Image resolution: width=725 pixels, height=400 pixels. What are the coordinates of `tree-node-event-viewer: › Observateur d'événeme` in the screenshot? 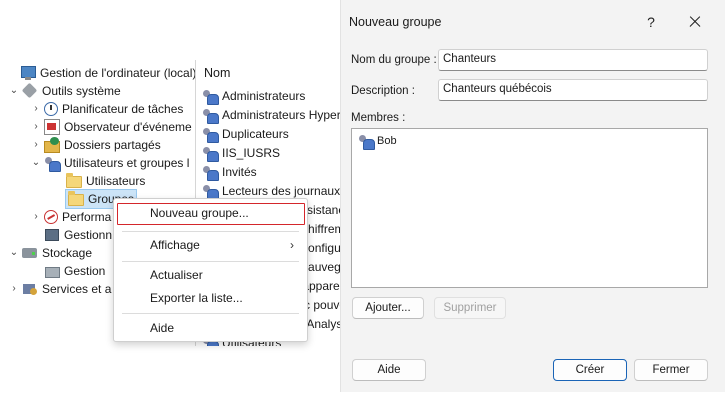 It's located at (111, 127).